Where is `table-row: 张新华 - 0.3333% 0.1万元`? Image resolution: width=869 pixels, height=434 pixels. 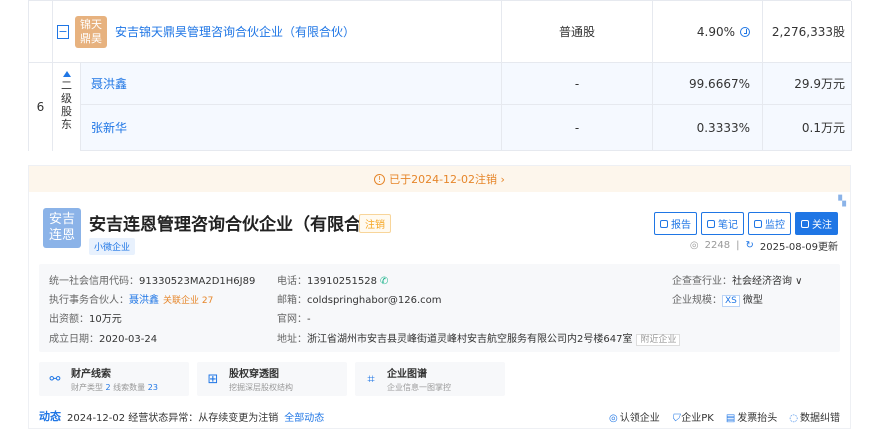 table-row: 张新华 - 0.3333% 0.1万元 is located at coordinates (440, 128).